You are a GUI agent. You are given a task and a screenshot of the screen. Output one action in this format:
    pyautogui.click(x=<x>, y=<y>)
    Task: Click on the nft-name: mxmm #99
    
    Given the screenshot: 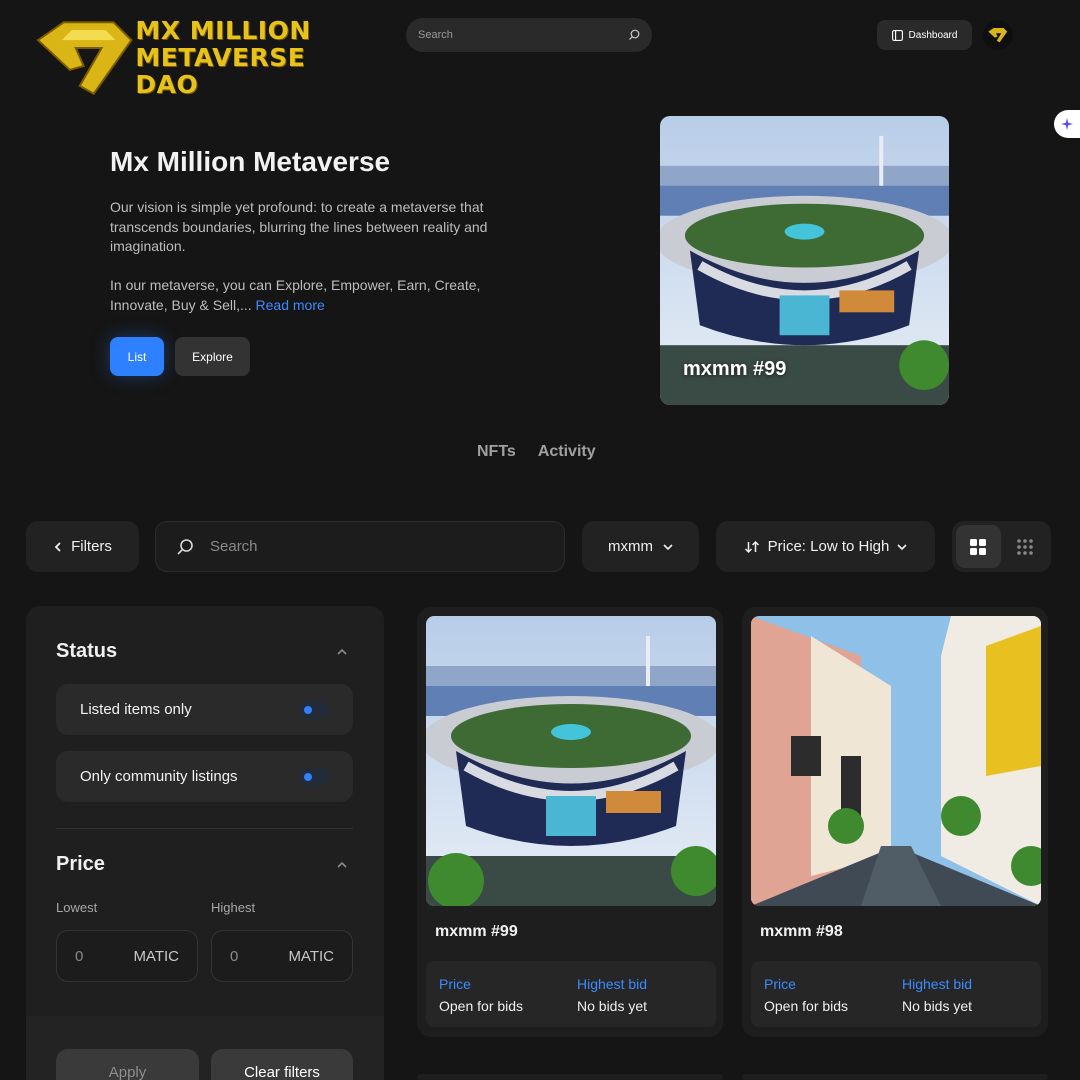 What is the action you would take?
    pyautogui.click(x=476, y=931)
    